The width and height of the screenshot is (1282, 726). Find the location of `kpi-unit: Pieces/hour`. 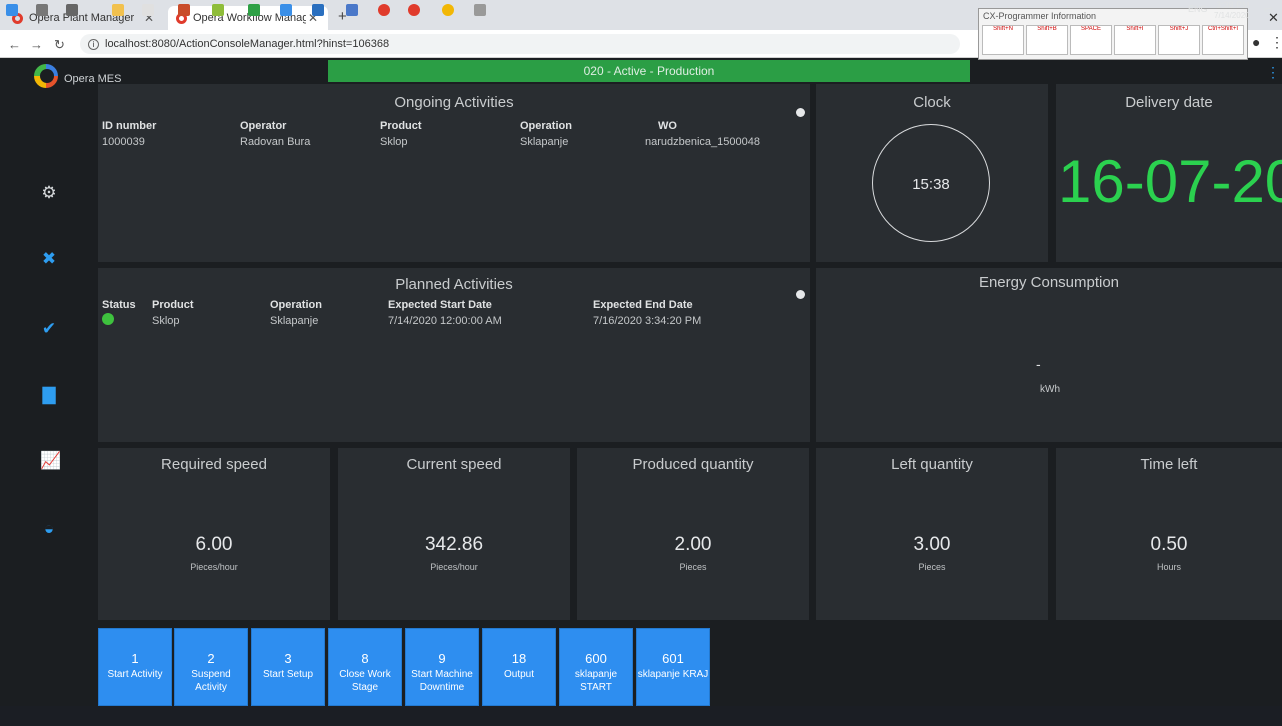

kpi-unit: Pieces/hour is located at coordinates (214, 567).